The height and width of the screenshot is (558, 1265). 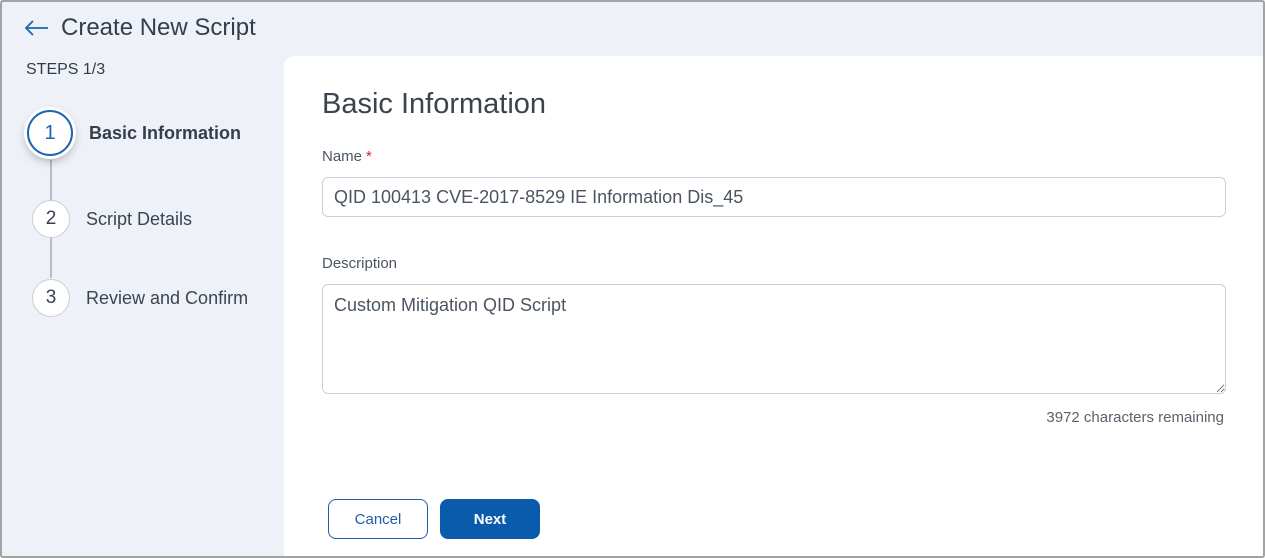 I want to click on name-label: Name *, so click(x=347, y=156).